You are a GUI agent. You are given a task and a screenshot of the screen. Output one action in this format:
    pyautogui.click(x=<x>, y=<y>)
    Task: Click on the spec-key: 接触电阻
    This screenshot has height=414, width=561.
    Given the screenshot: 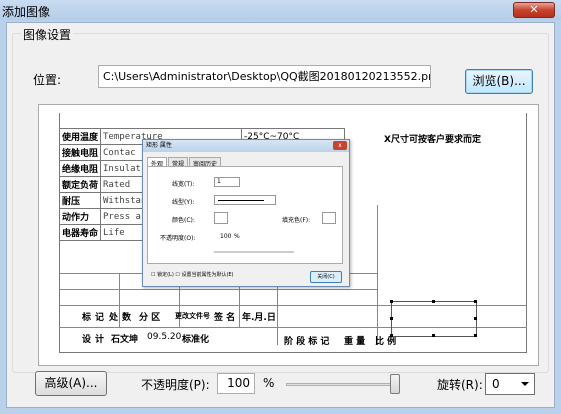 What is the action you would take?
    pyautogui.click(x=80, y=152)
    